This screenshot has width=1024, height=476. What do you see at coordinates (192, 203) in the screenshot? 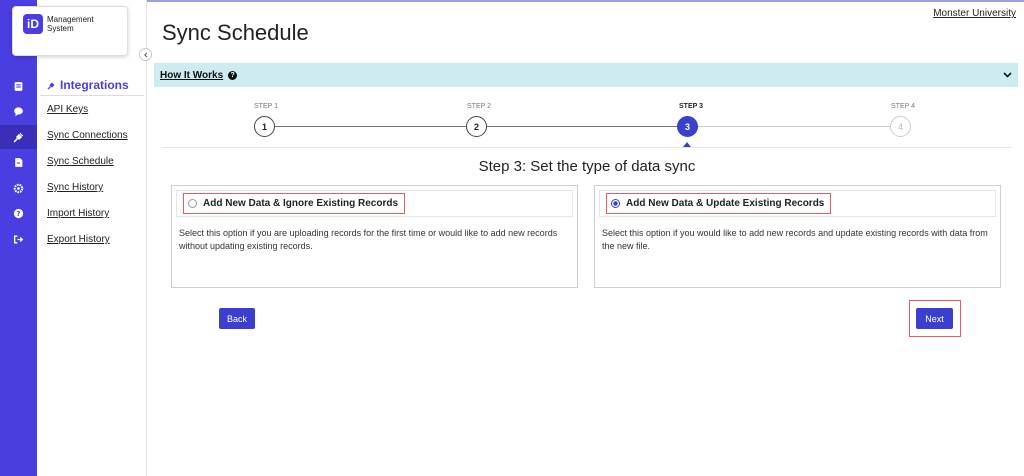
I see `option-ignore-existing-radio` at bounding box center [192, 203].